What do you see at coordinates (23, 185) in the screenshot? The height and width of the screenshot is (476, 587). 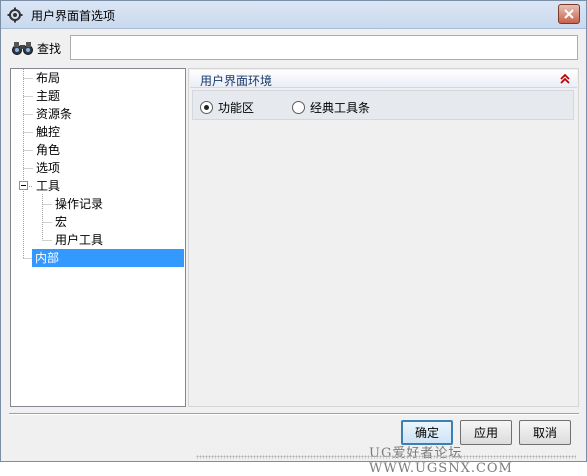 I see `tree-expander-tools` at bounding box center [23, 185].